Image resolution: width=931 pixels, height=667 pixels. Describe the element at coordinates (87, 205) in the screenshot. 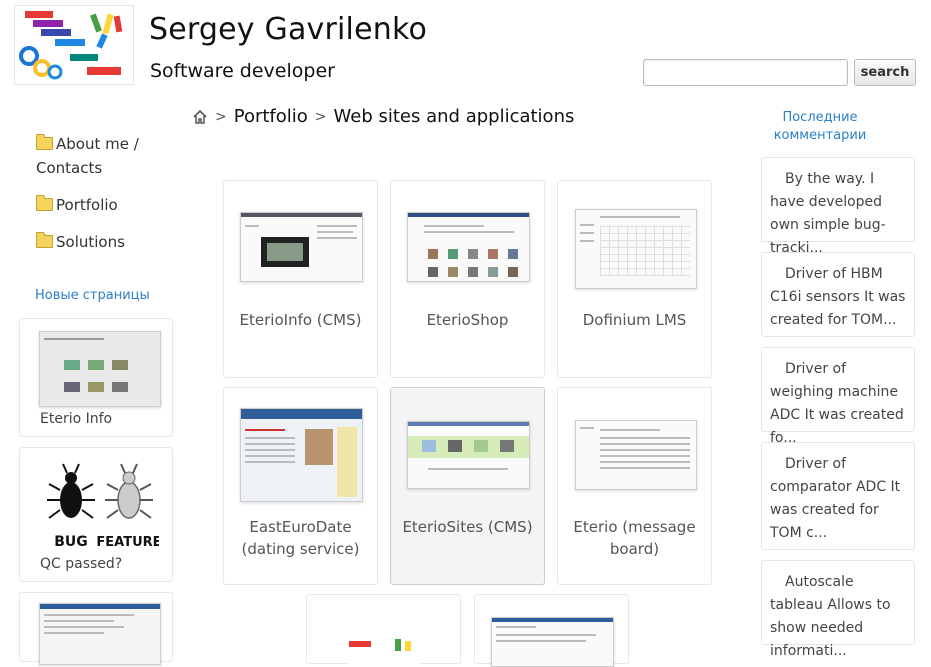

I see `nav-item-label: Portfolio` at that location.